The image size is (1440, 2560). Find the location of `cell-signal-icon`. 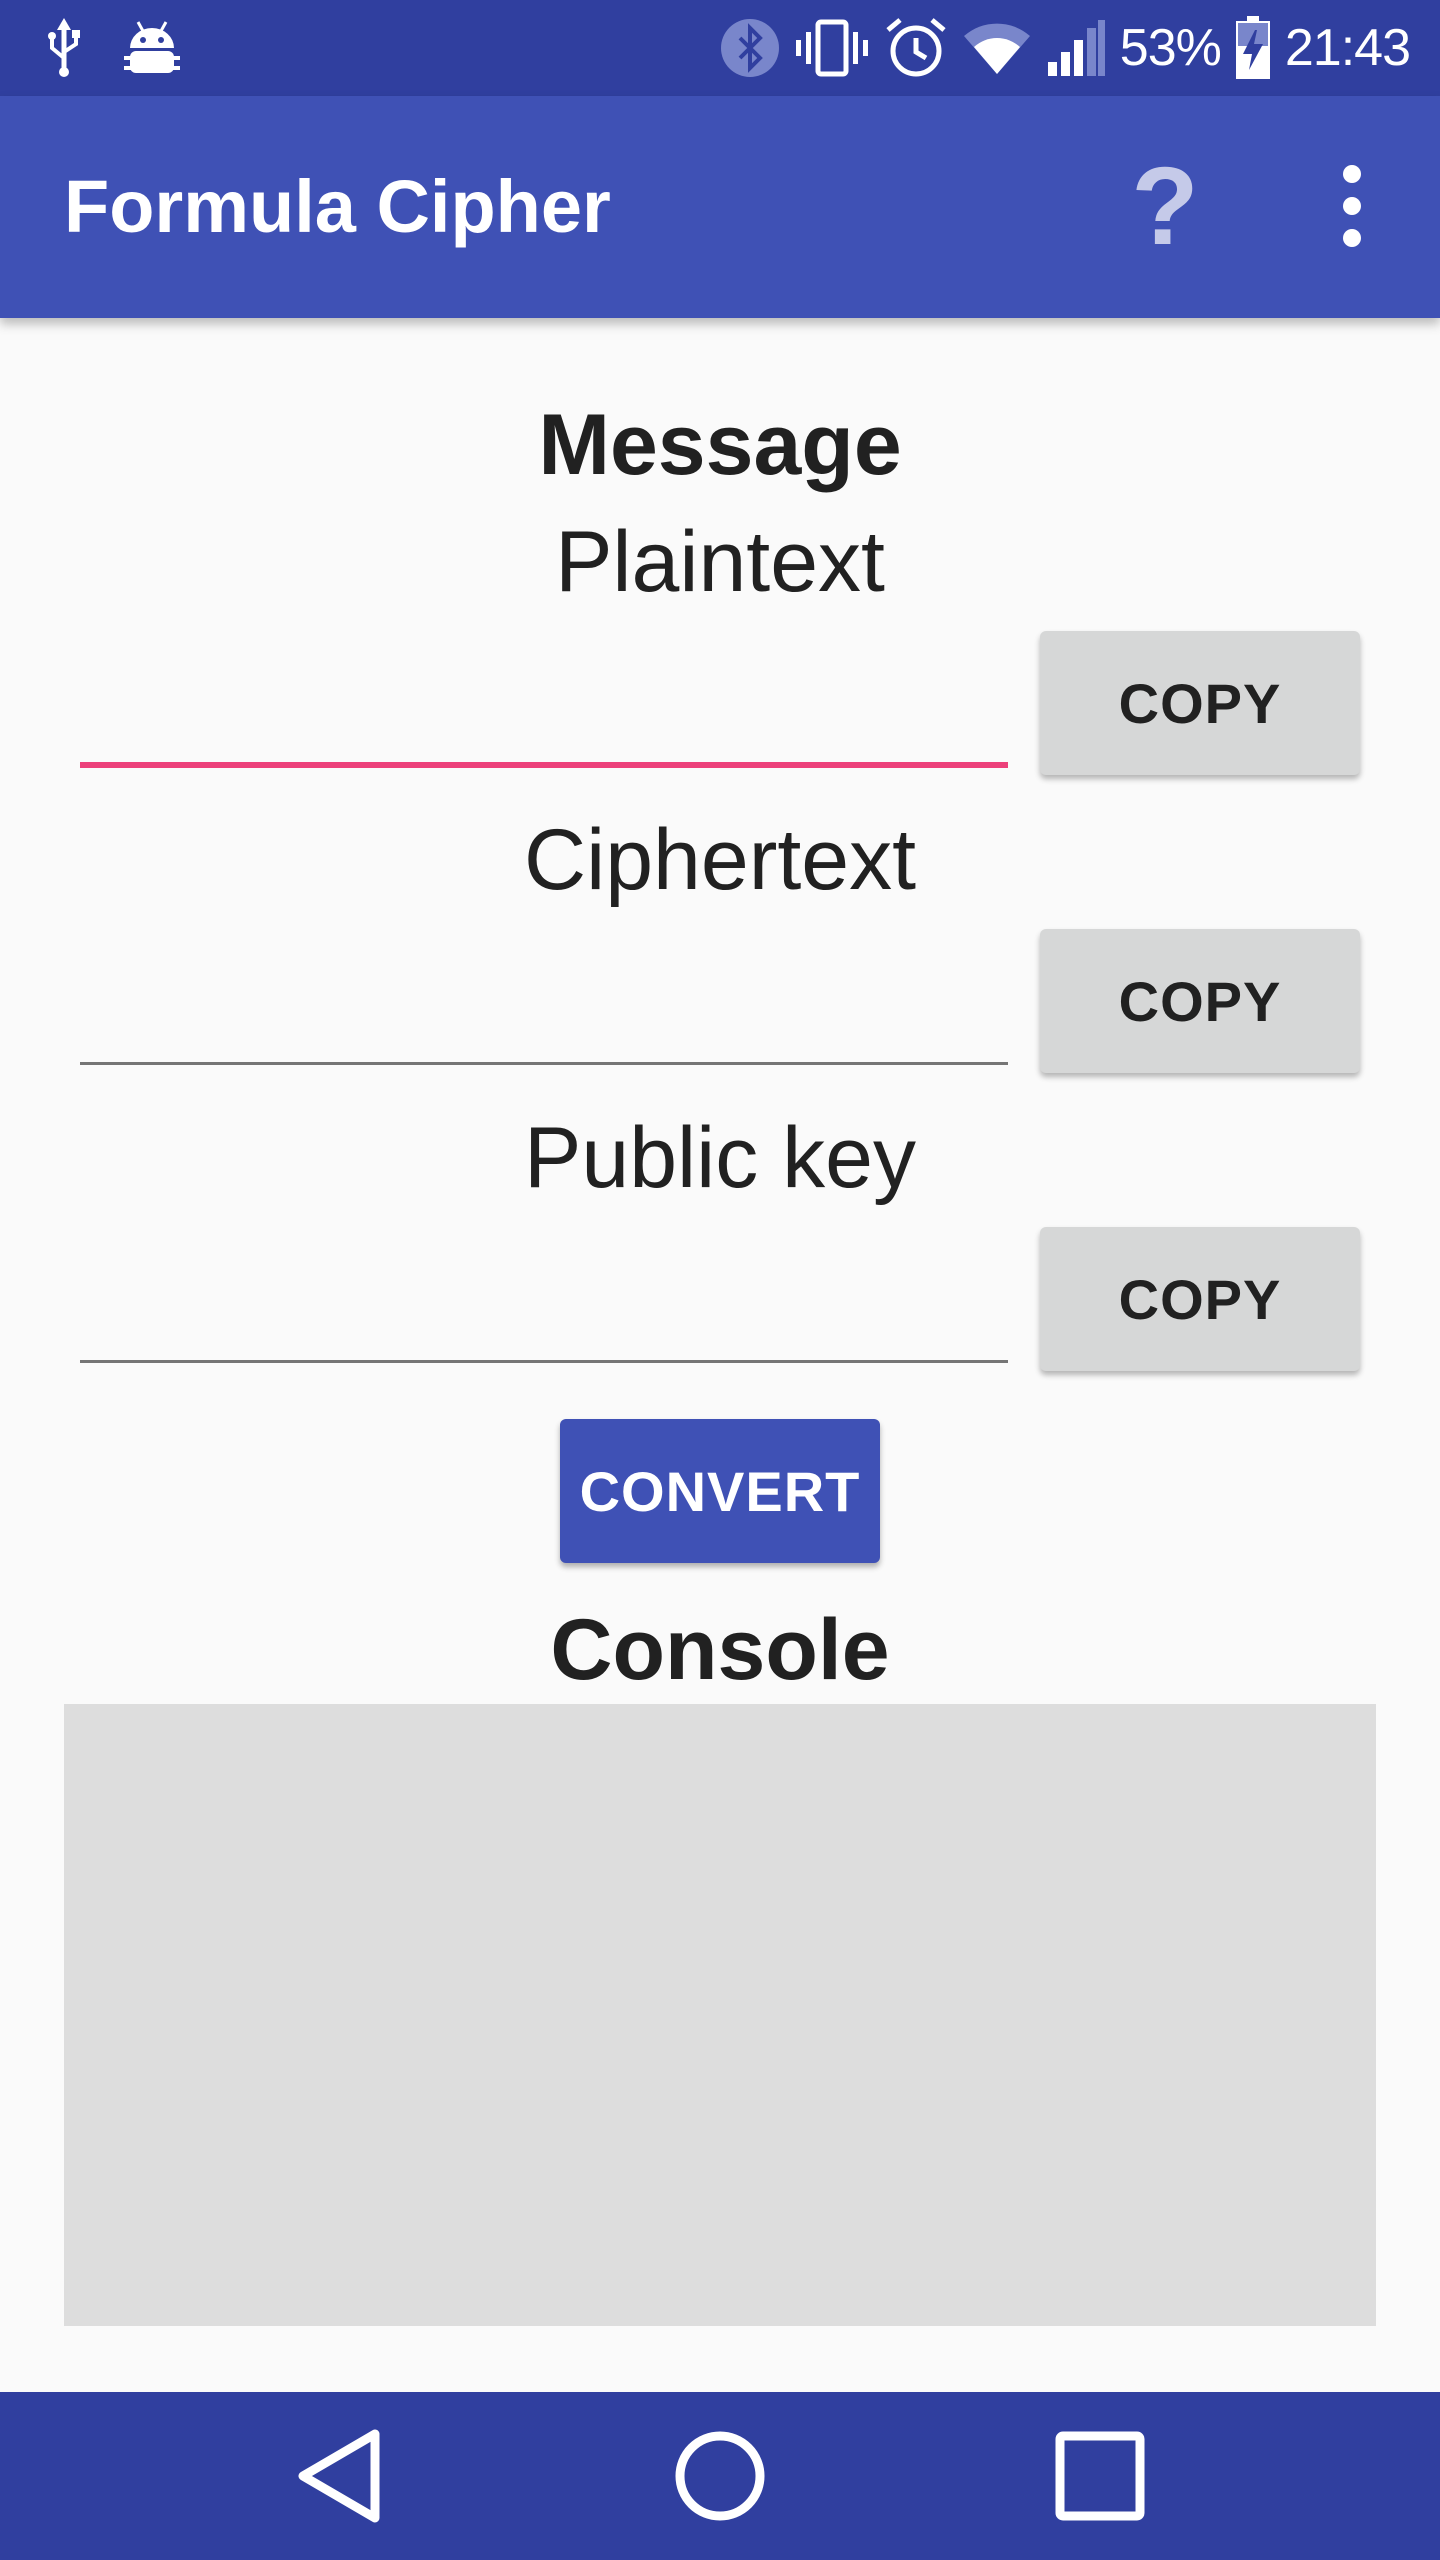

cell-signal-icon is located at coordinates (1076, 48).